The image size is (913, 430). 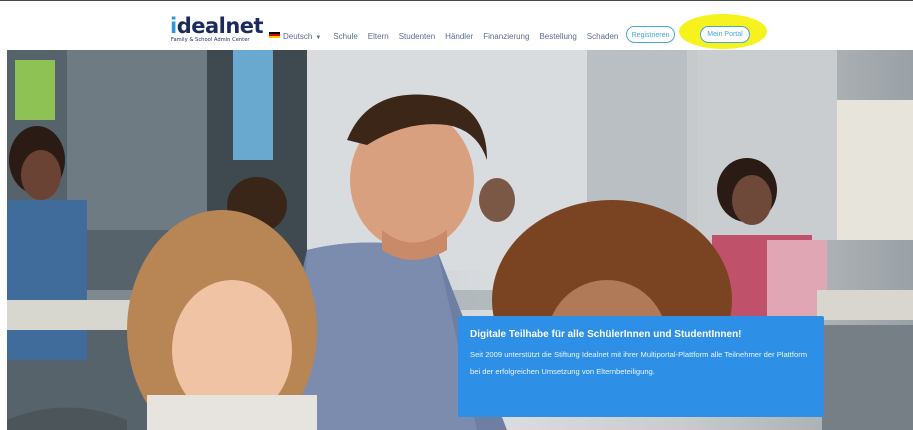 What do you see at coordinates (210, 40) in the screenshot?
I see `logo-subtitle: Family & School Admin Center` at bounding box center [210, 40].